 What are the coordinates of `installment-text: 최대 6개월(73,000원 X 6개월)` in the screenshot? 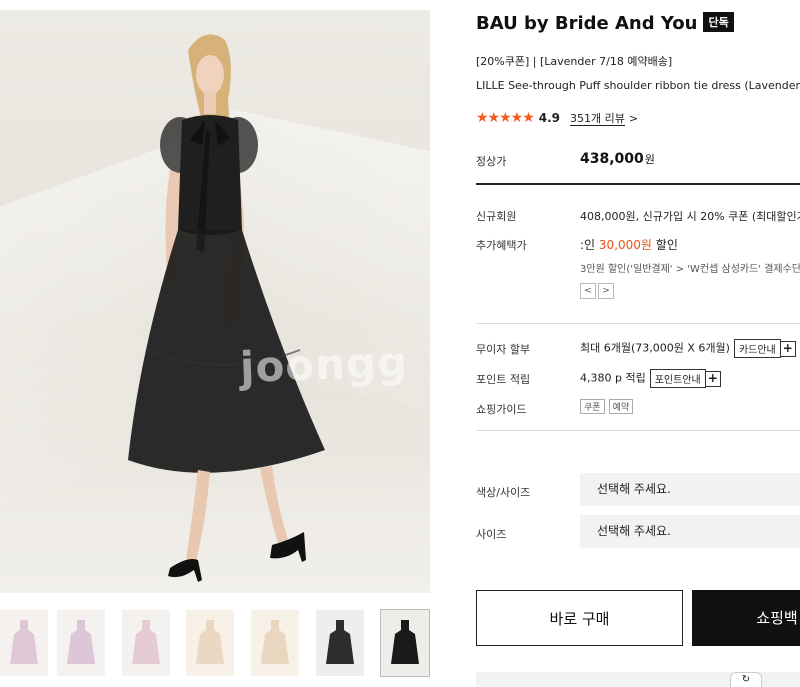 It's located at (655, 348).